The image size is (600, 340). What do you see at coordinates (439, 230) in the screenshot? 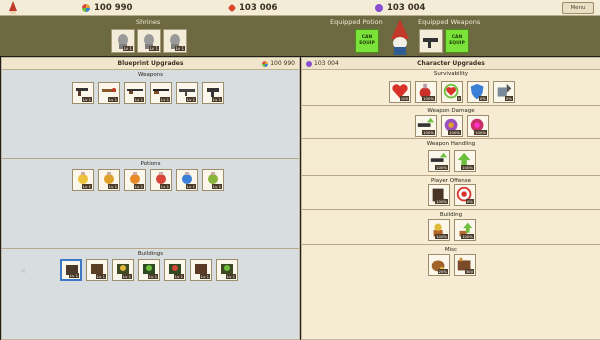
I see `building-production-upgrade: 100%` at bounding box center [439, 230].